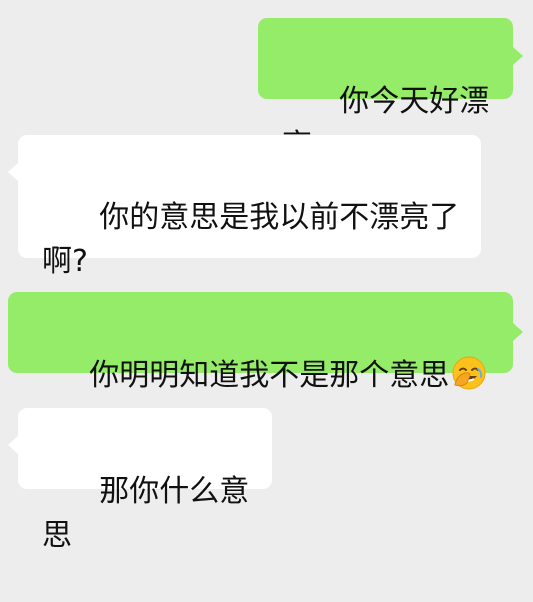 This screenshot has height=602, width=533. What do you see at coordinates (269, 375) in the screenshot?
I see `message-text: 你明明知道我不是那个意思` at bounding box center [269, 375].